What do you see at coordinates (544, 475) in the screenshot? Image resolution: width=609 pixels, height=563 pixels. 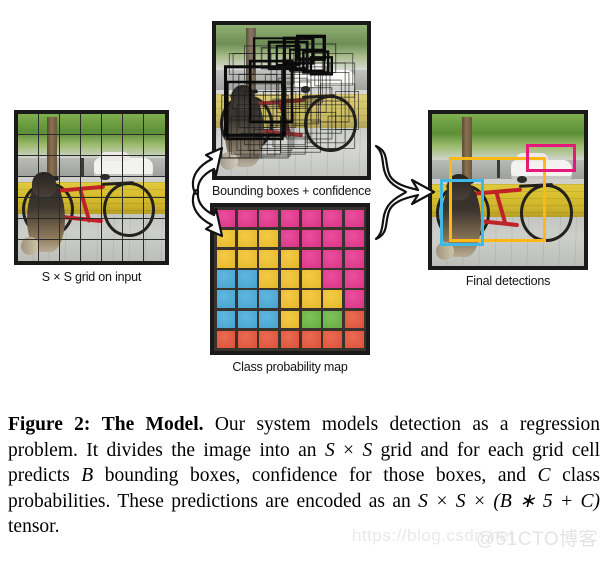 I see `caption-math-c: C` at bounding box center [544, 475].